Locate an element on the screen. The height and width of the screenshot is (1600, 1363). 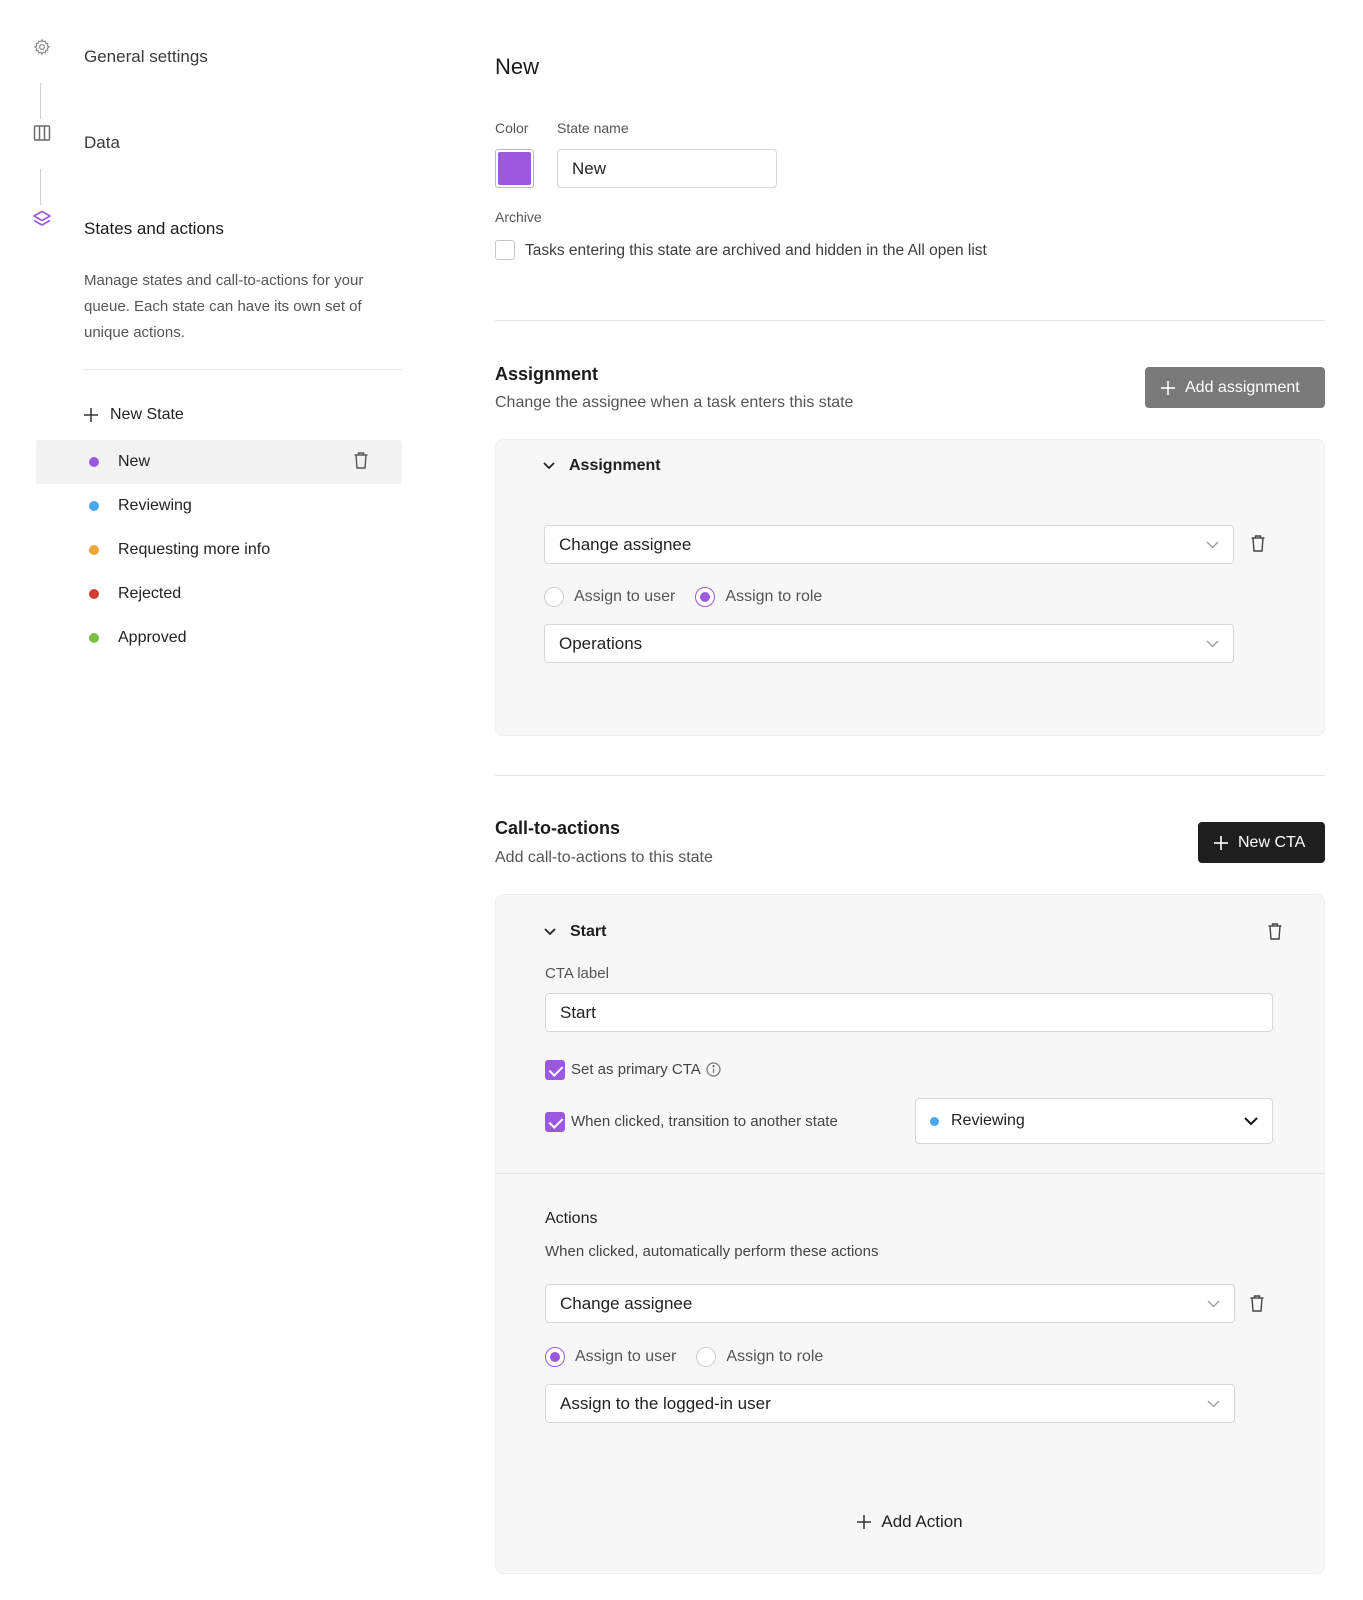
new-state-label: New State is located at coordinates (147, 414).